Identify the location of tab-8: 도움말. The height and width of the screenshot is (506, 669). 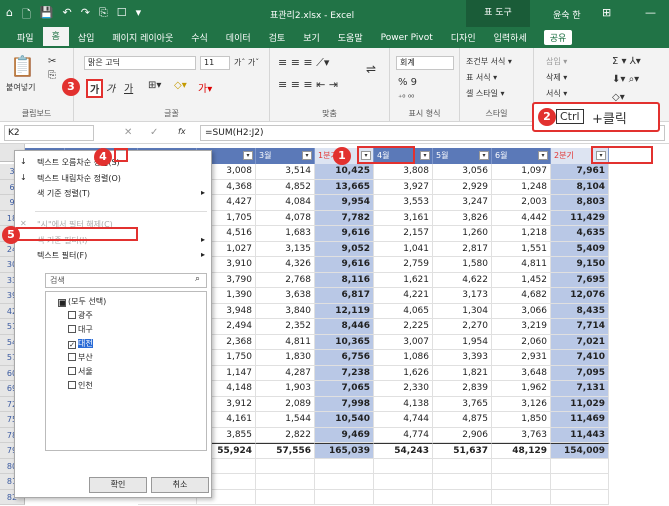
(350, 37).